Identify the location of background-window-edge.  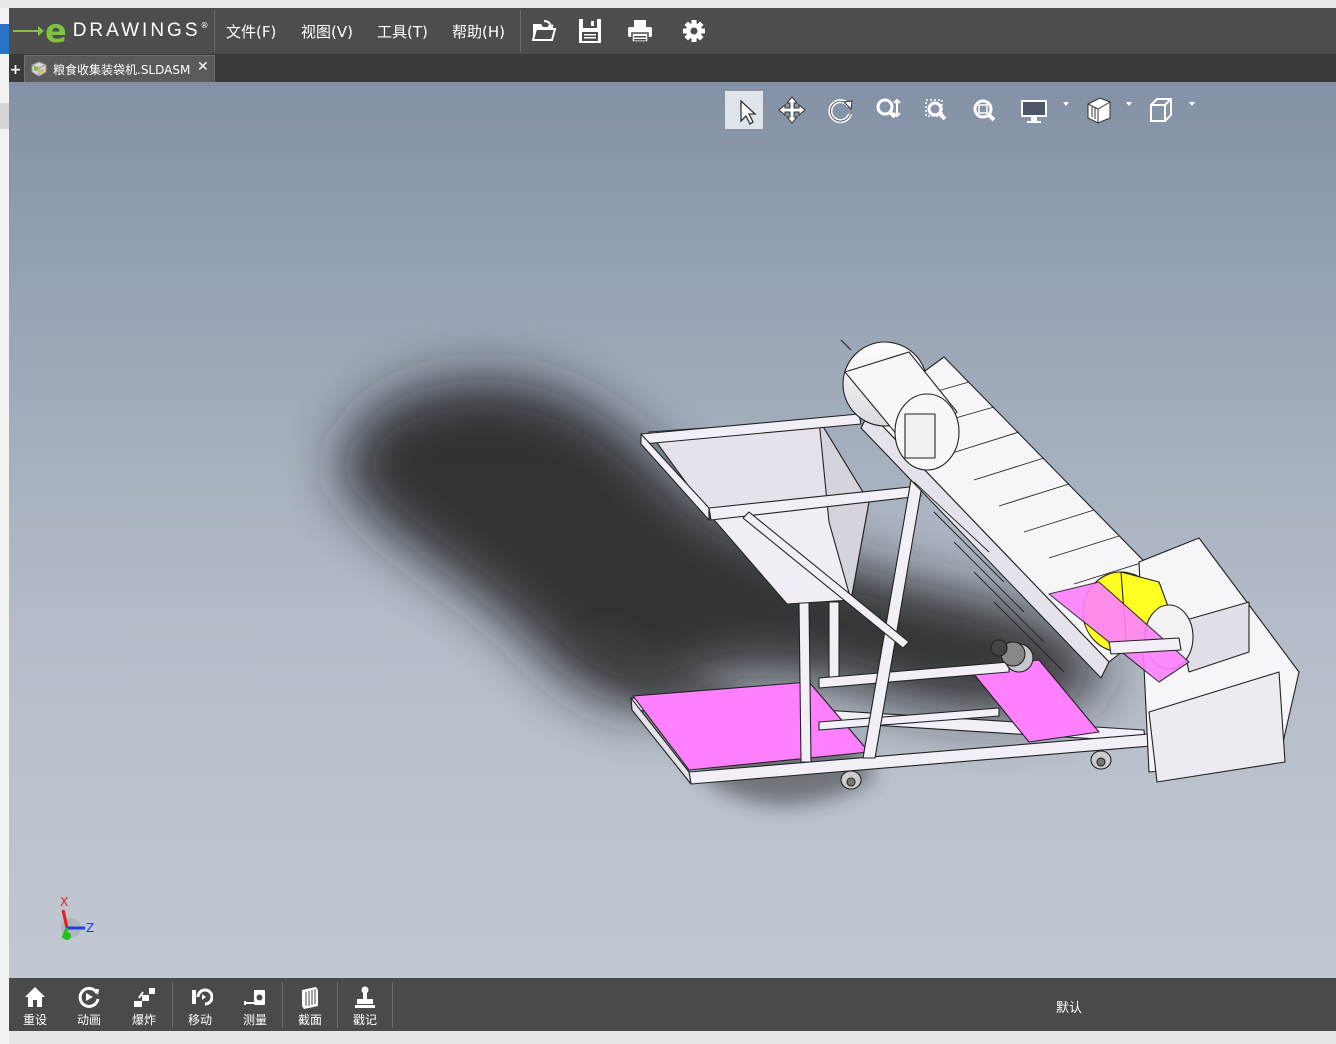
(4, 526).